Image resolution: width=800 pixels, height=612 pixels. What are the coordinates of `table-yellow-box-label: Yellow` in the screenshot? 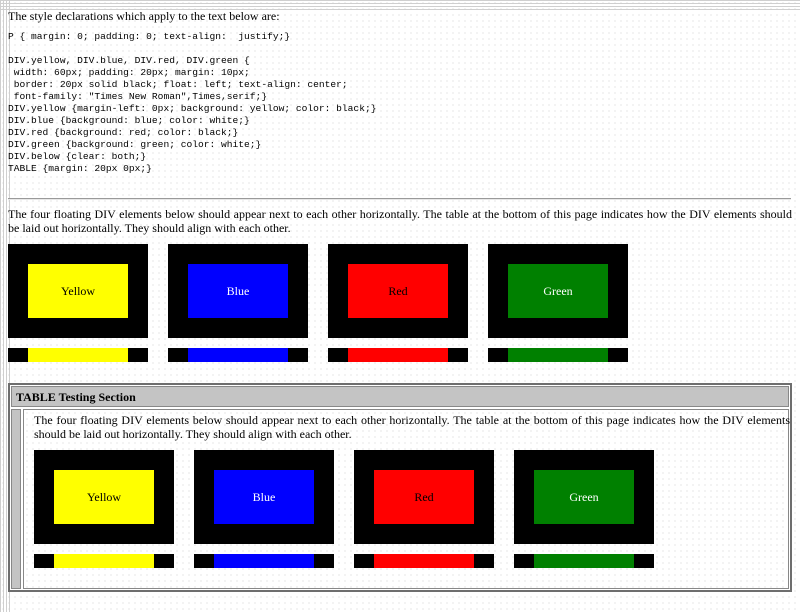 It's located at (104, 497).